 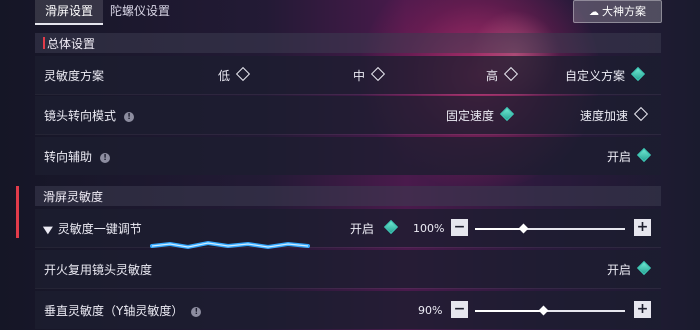 What do you see at coordinates (348, 228) in the screenshot?
I see `row-one-key-adjust: ▼ 灵敏度一键调节 开启 100% − +` at bounding box center [348, 228].